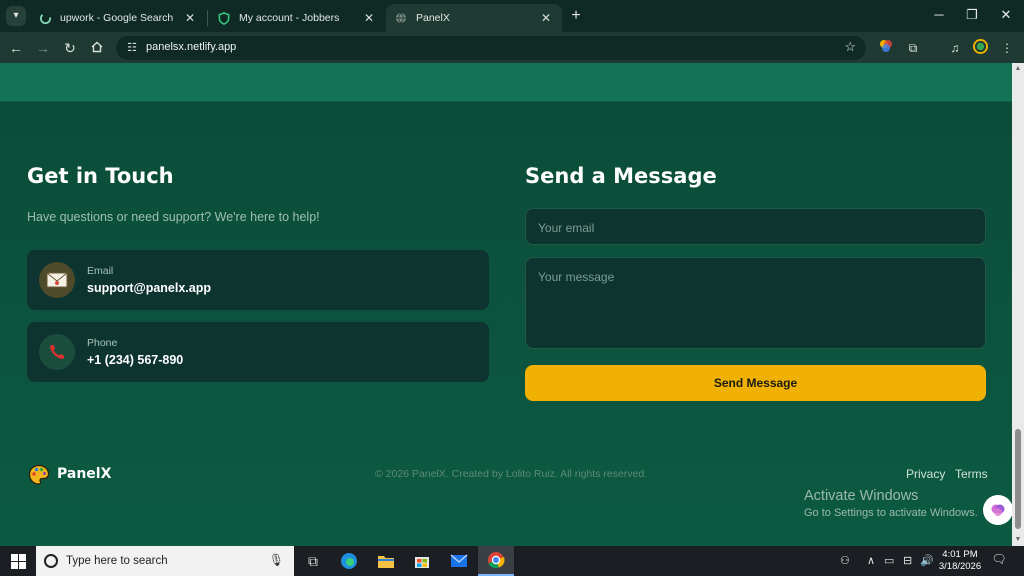 The width and height of the screenshot is (1024, 576). I want to click on jobbers-shield-icon, so click(224, 18).